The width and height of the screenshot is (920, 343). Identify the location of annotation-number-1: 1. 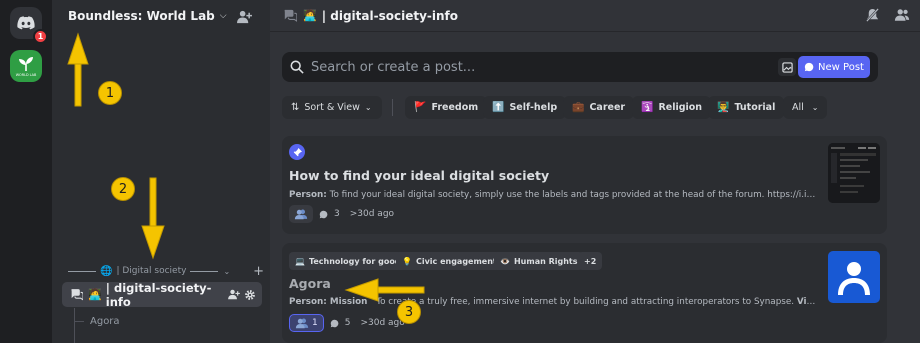
(110, 93).